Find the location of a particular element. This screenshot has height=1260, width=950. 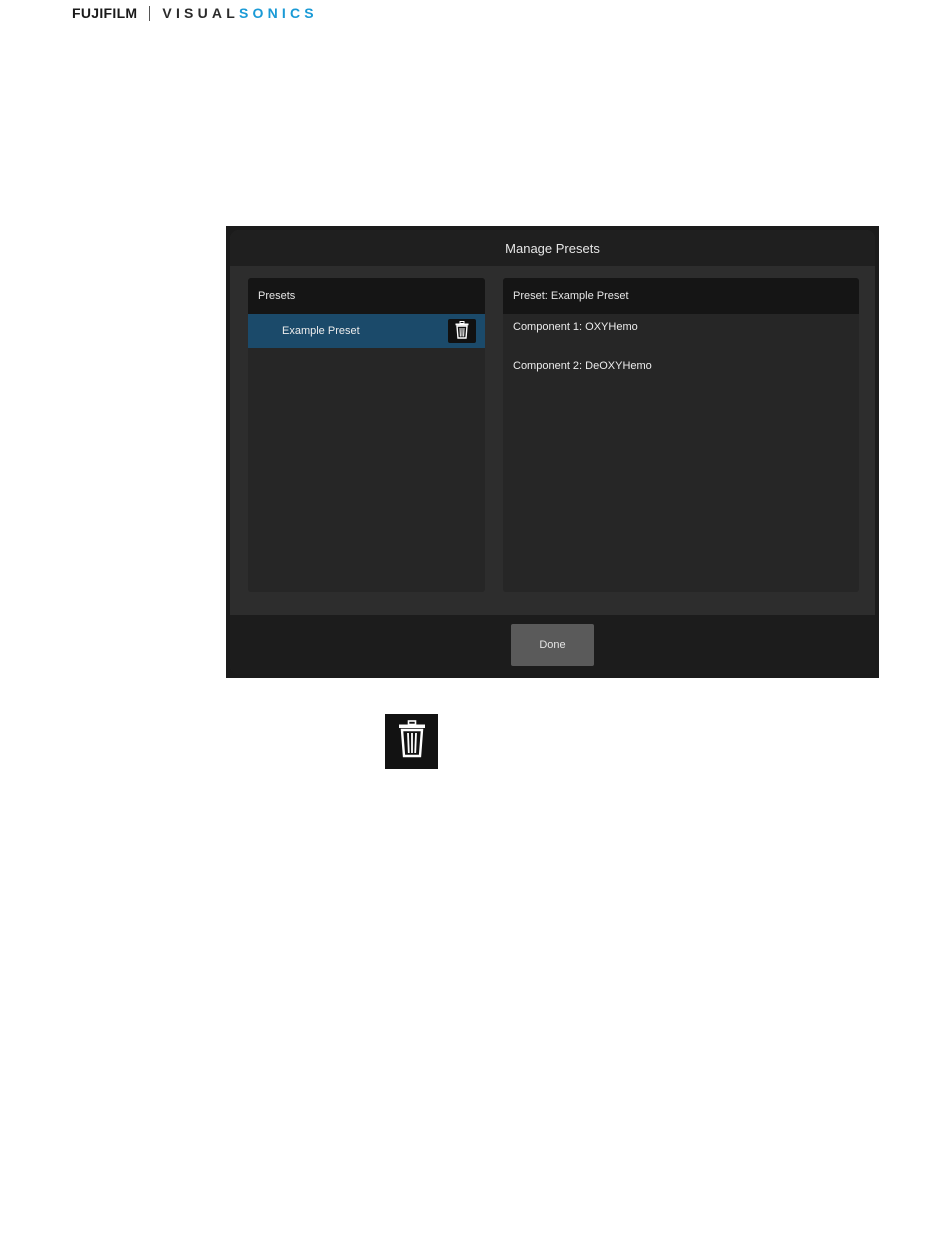

brand-visual: VISUAL is located at coordinates (200, 13).